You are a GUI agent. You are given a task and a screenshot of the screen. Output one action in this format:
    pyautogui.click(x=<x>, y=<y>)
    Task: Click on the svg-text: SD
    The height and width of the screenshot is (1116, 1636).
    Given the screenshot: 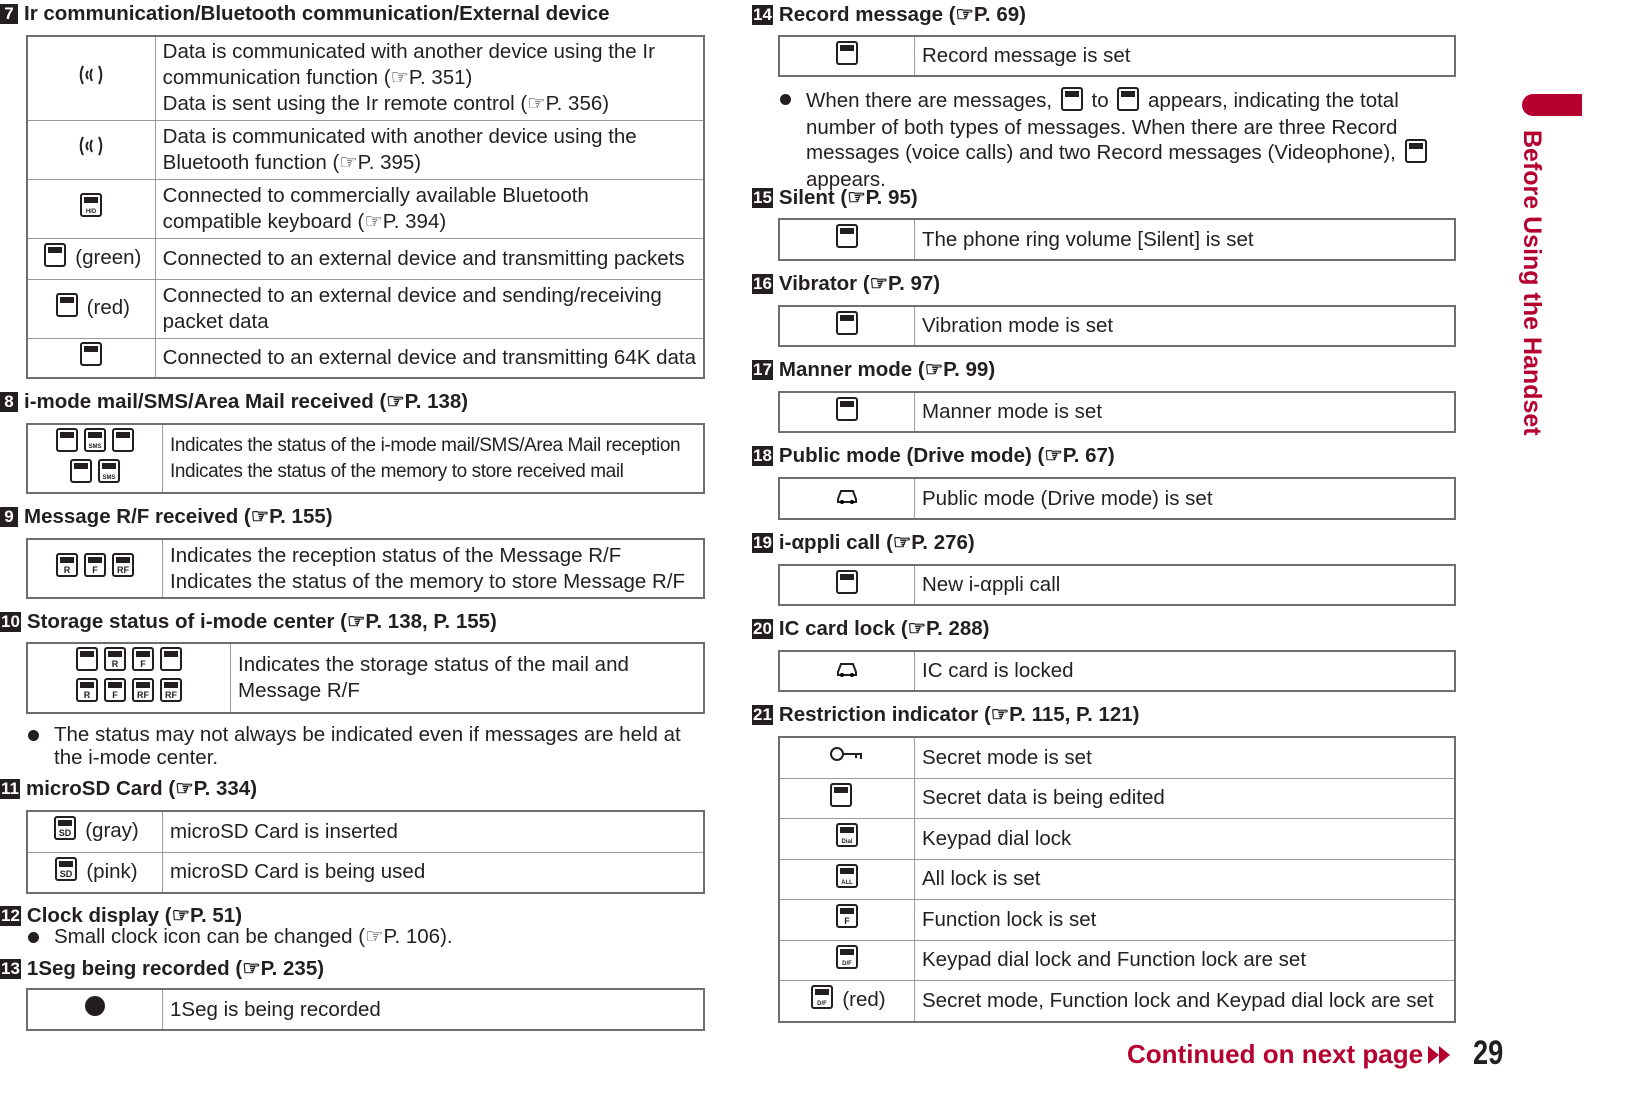 What is the action you would take?
    pyautogui.click(x=66, y=874)
    